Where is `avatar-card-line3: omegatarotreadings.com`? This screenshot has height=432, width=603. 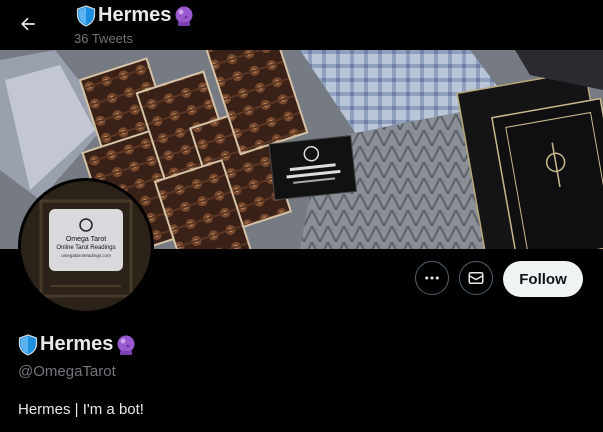
avatar-card-line3: omegatarotreadings.com is located at coordinates (86, 255).